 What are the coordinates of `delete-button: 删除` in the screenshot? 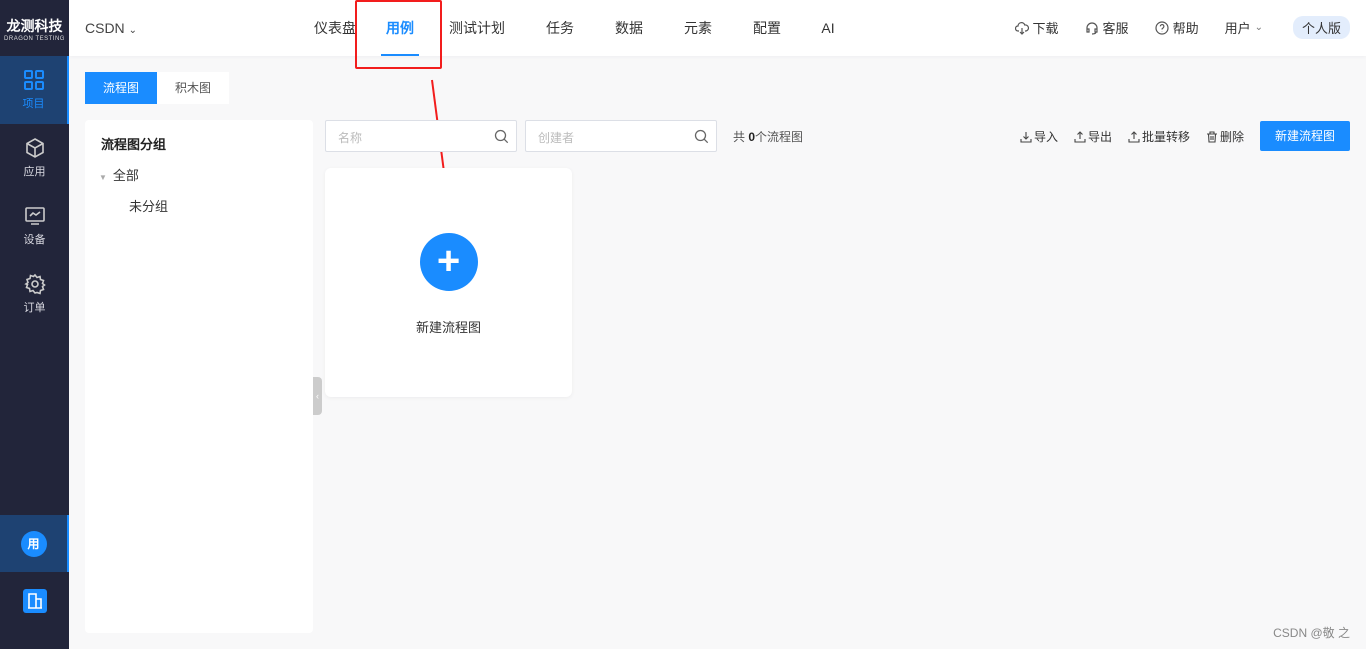 It's located at (1225, 136).